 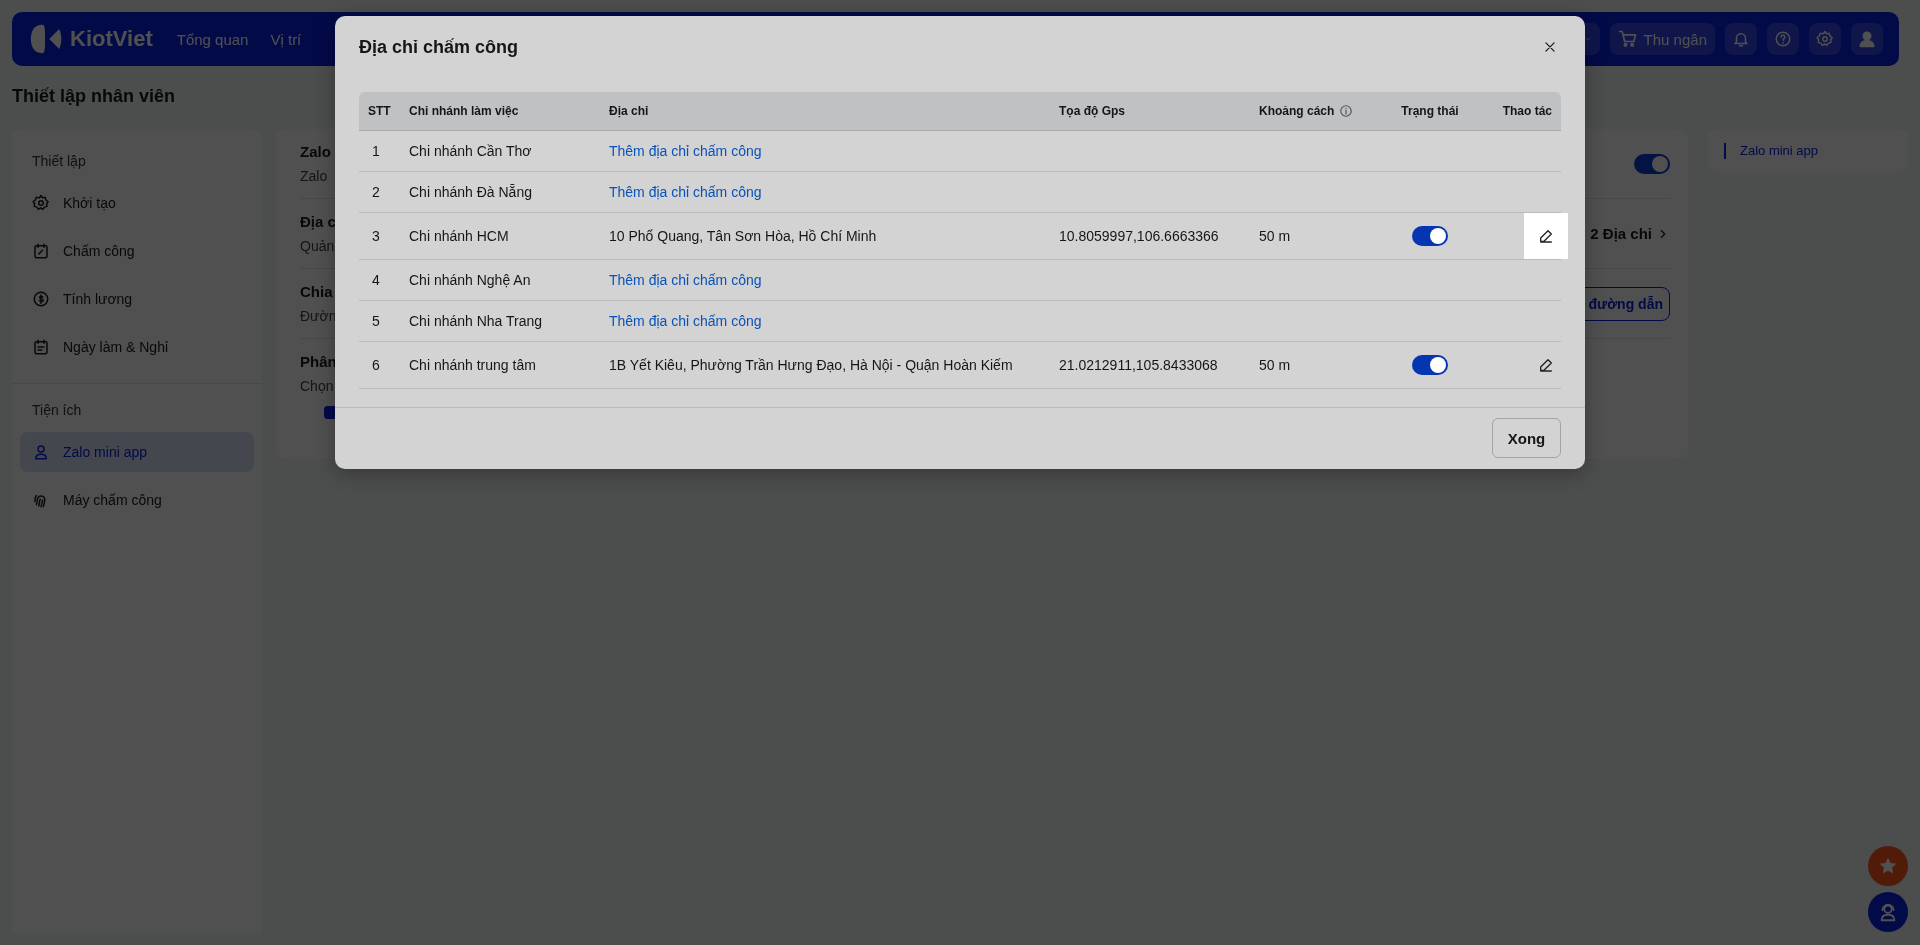 I want to click on dialog-title: Địa chỉ chấm công, so click(x=439, y=47).